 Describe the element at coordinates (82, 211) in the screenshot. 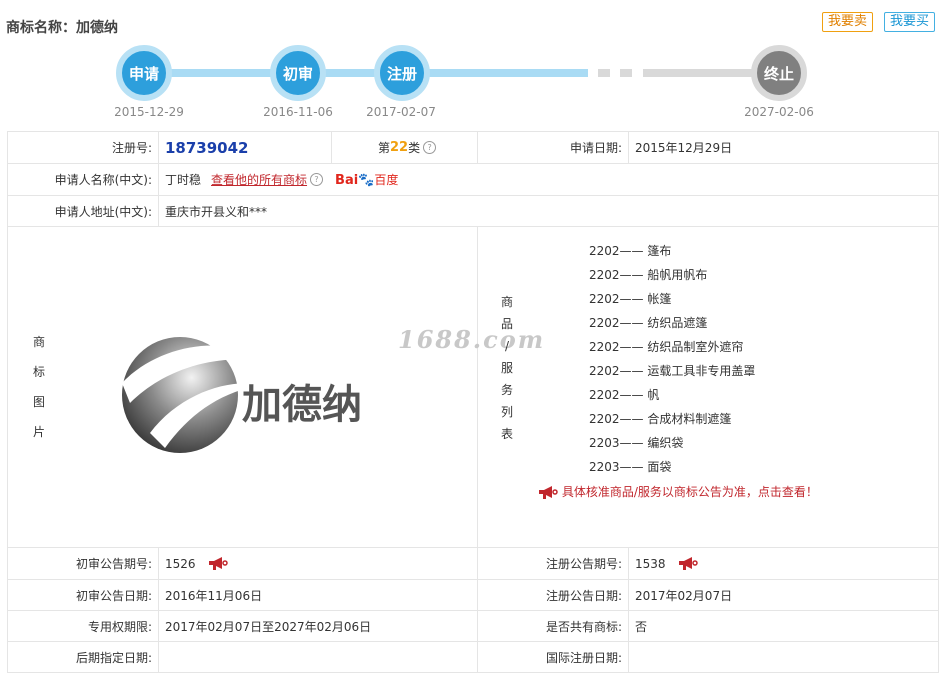

I see `address-label: 申请人地址(中文):` at that location.